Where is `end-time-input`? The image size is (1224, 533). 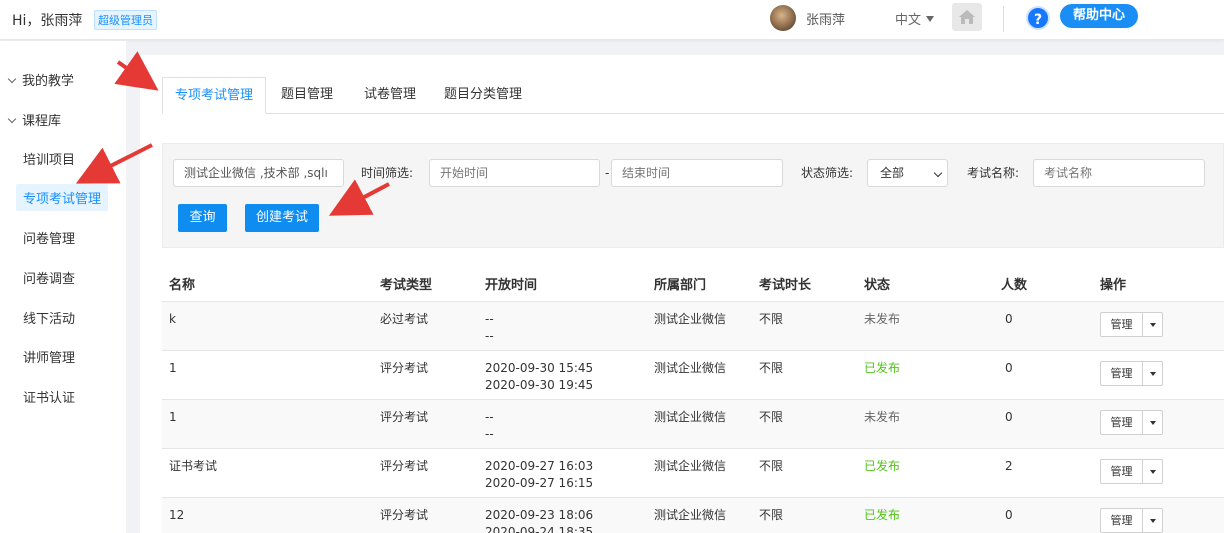 end-time-input is located at coordinates (697, 173).